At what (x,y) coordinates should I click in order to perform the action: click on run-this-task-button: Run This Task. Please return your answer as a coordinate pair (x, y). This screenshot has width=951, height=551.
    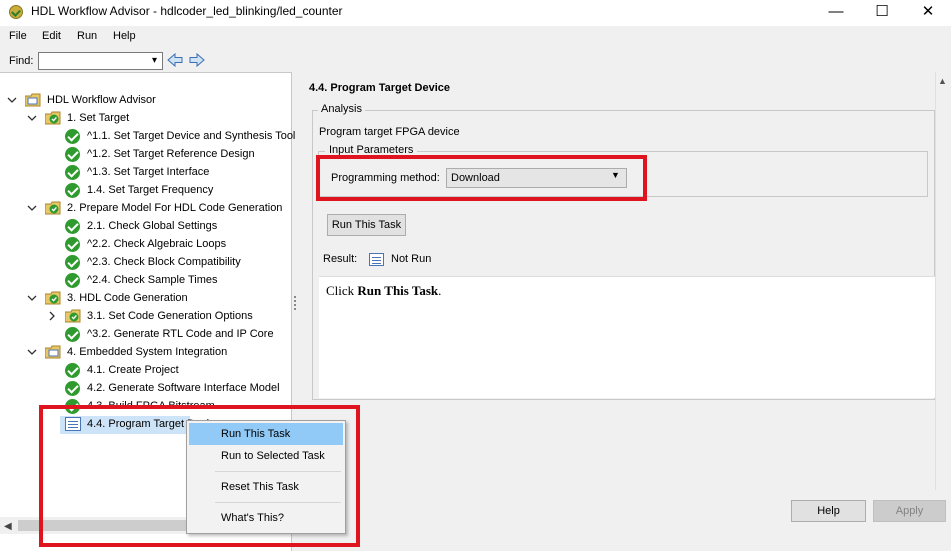
    Looking at the image, I should click on (366, 225).